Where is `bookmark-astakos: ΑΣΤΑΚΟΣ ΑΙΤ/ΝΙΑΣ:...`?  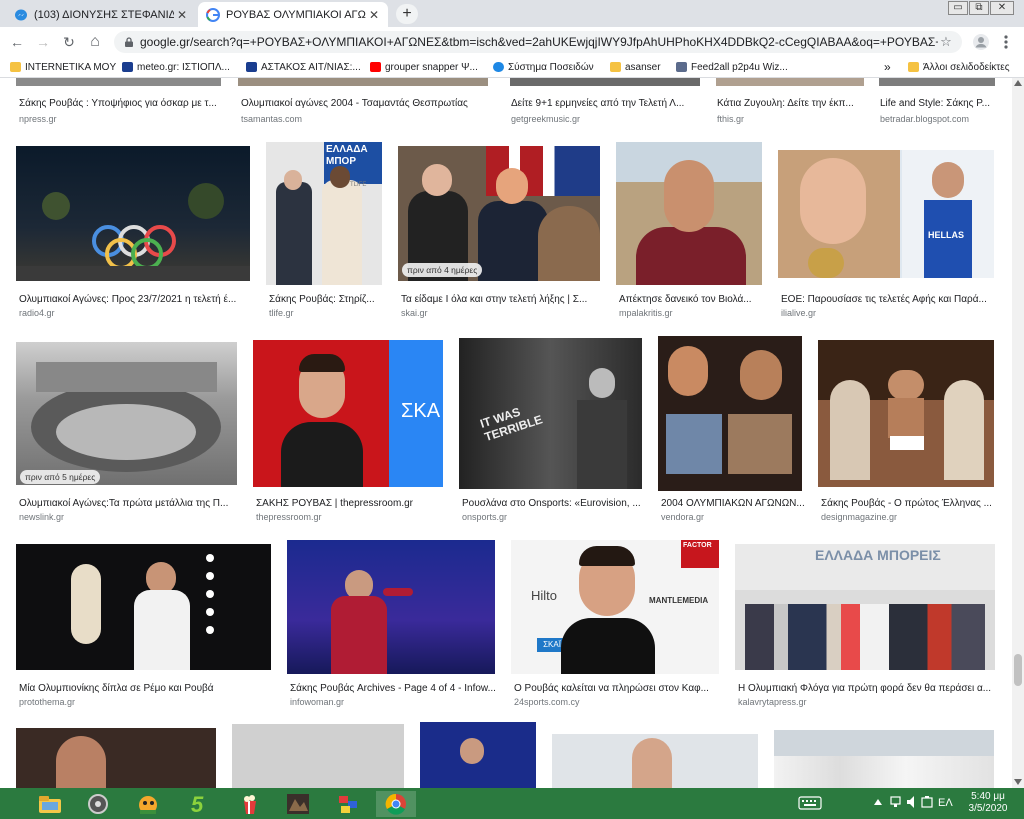 bookmark-astakos: ΑΣΤΑΚΟΣ ΑΙΤ/ΝΙΑΣ:... is located at coordinates (303, 67).